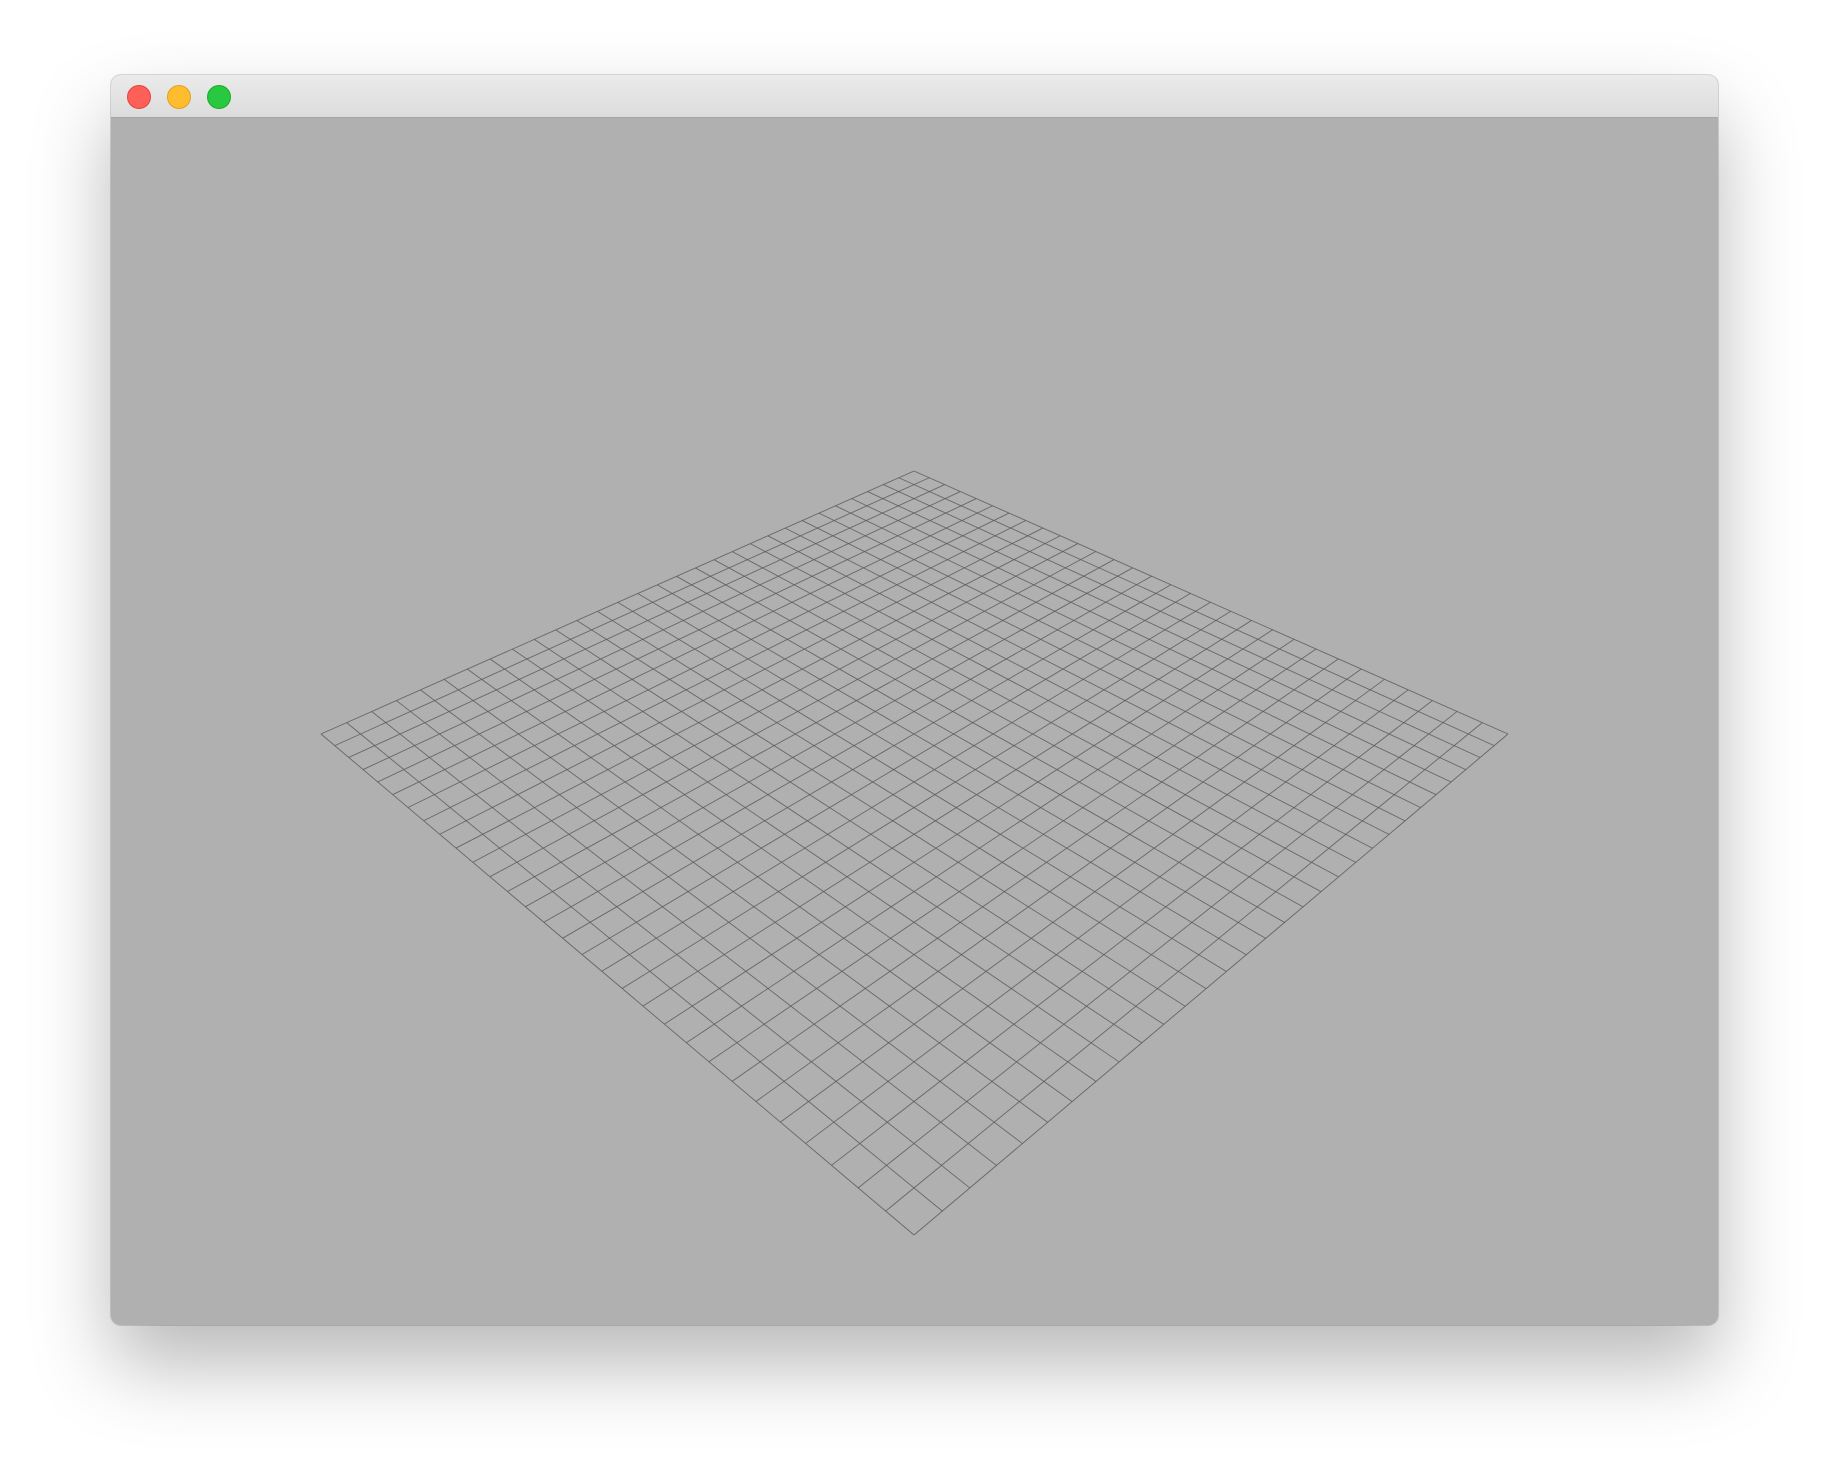 This screenshot has width=1824, height=1468. Describe the element at coordinates (914, 96) in the screenshot. I see `title-bar` at that location.